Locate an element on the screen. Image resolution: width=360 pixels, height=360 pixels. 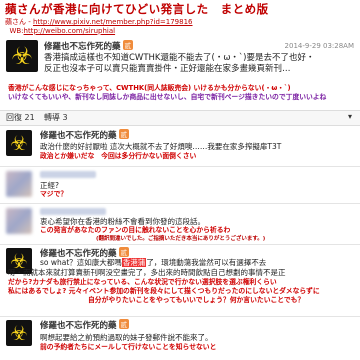
reply-text: 啊想起要給之前預約過取的妹子發郵件說不能來了。 is located at coordinates (126, 337).